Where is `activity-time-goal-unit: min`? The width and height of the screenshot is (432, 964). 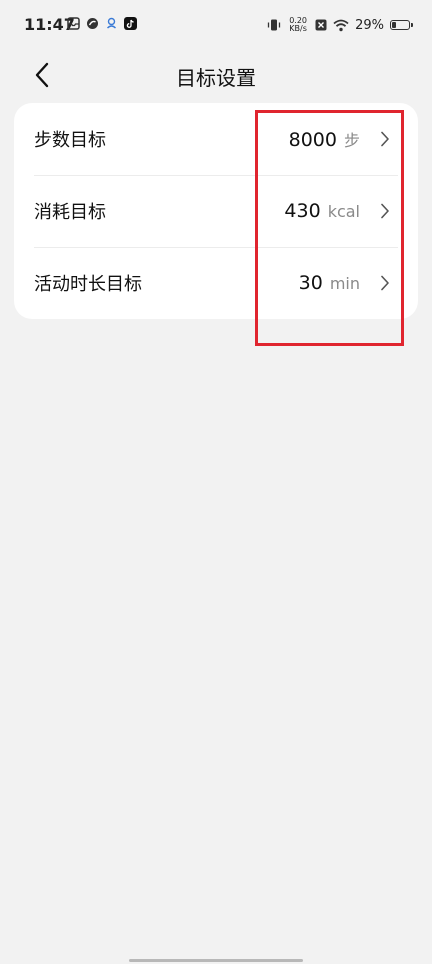
activity-time-goal-unit: min is located at coordinates (344, 283).